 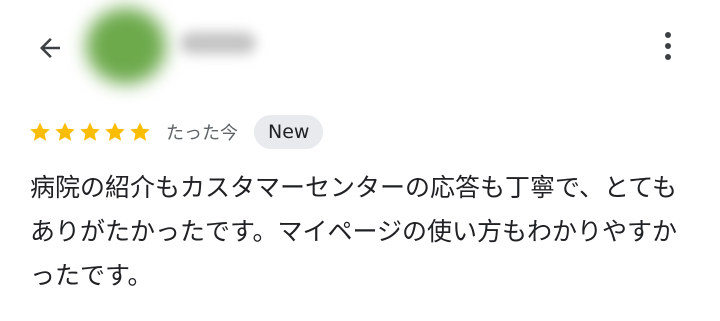 What do you see at coordinates (218, 43) in the screenshot?
I see `author-name-blurred` at bounding box center [218, 43].